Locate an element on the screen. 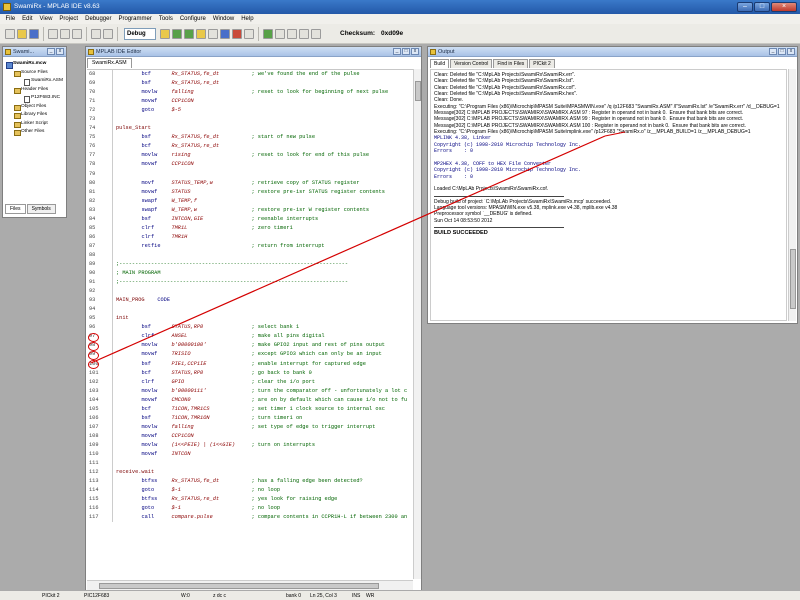 This screenshot has width=800, height=600. output-vertical-scrollbar is located at coordinates (792, 195).